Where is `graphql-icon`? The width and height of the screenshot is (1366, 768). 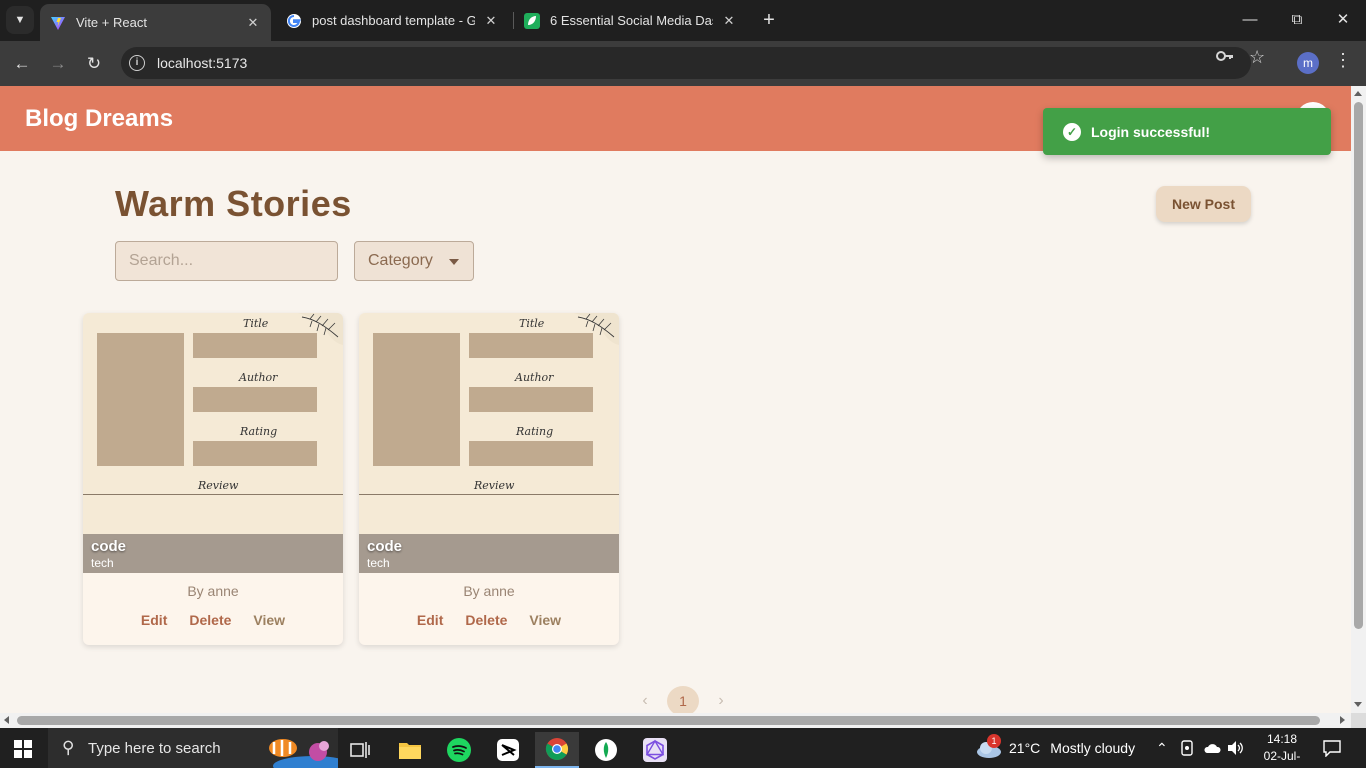
graphql-icon is located at coordinates (655, 750).